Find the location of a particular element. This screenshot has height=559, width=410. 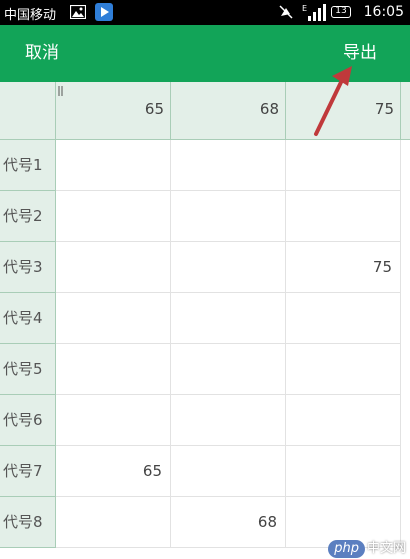

table-row: 代号5 is located at coordinates (205, 369).